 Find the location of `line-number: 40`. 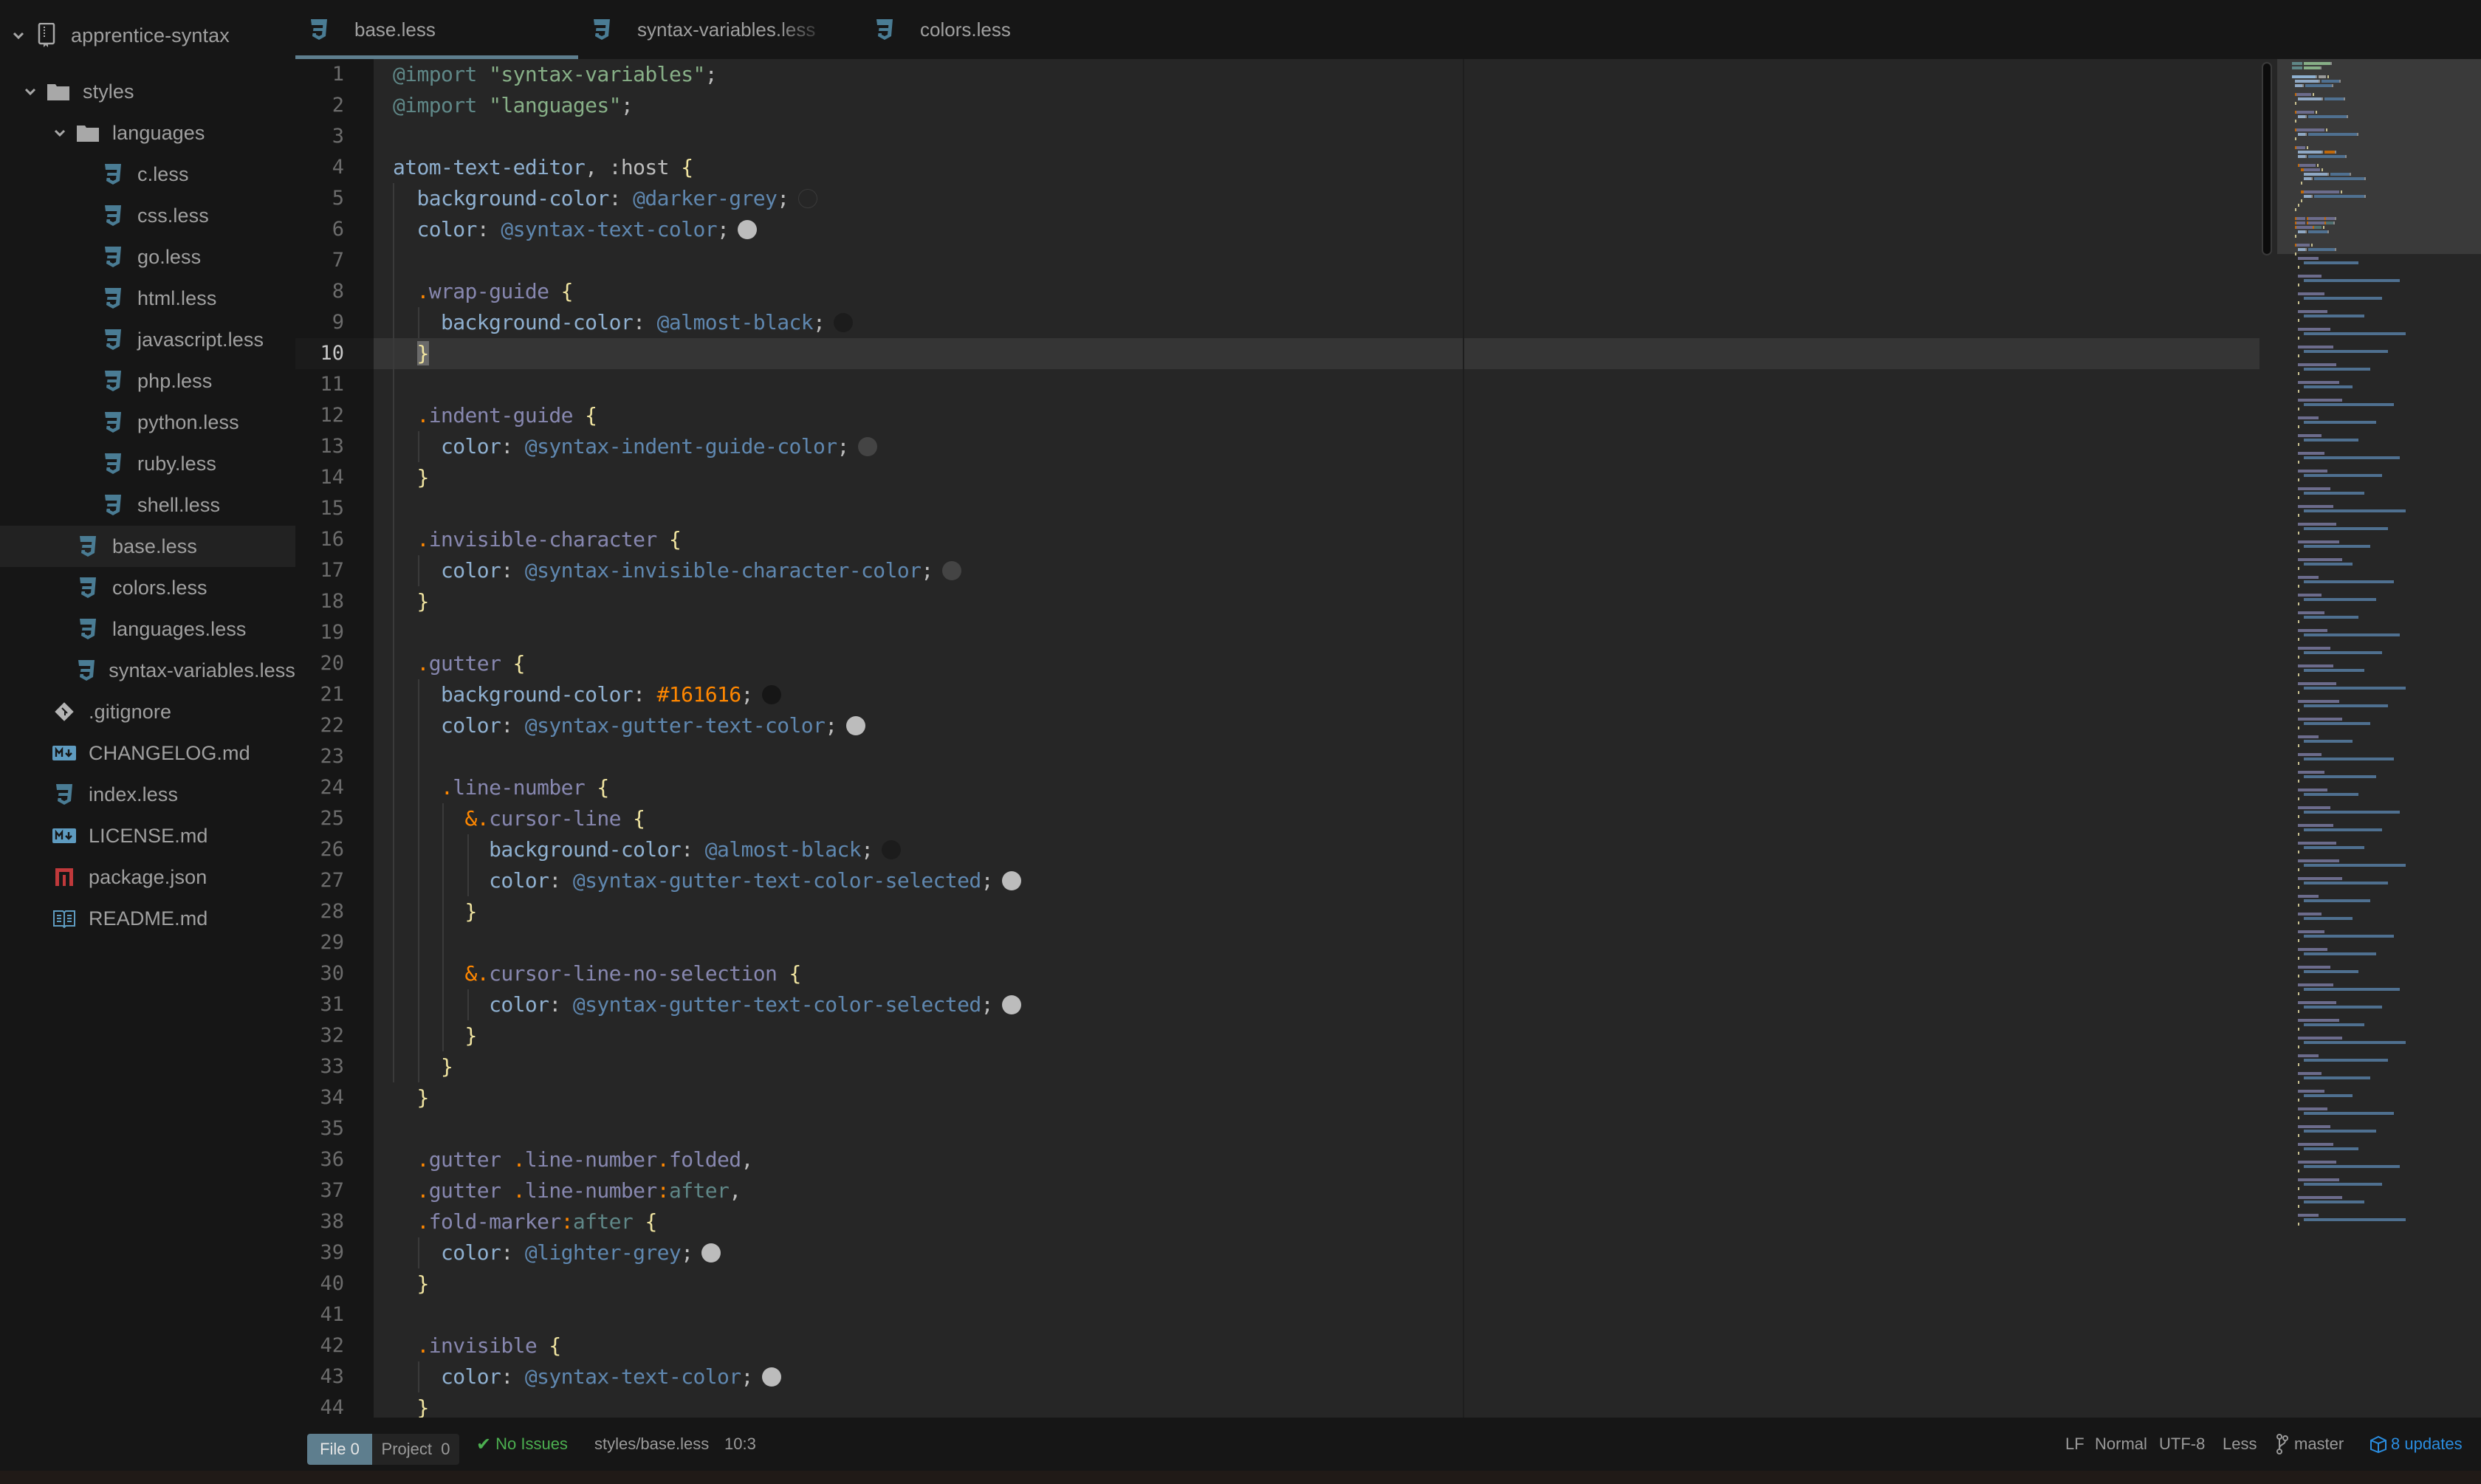

line-number: 40 is located at coordinates (334, 1283).